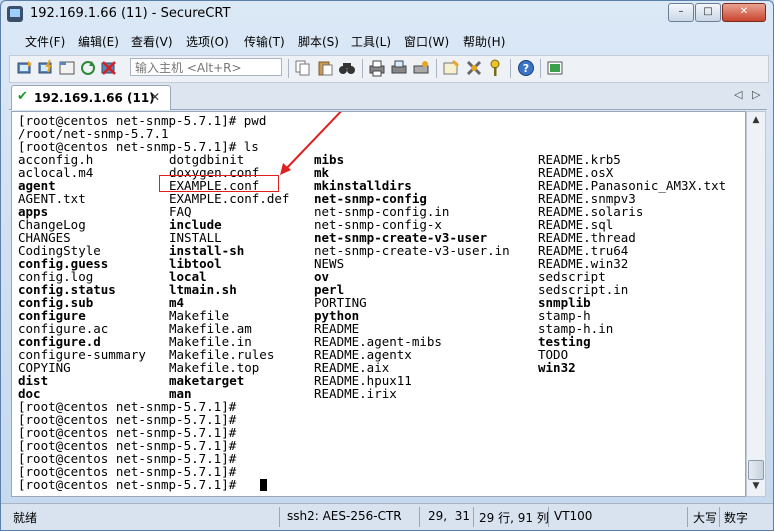 The image size is (774, 531). What do you see at coordinates (756, 470) in the screenshot?
I see `scrollbar-thumb` at bounding box center [756, 470].